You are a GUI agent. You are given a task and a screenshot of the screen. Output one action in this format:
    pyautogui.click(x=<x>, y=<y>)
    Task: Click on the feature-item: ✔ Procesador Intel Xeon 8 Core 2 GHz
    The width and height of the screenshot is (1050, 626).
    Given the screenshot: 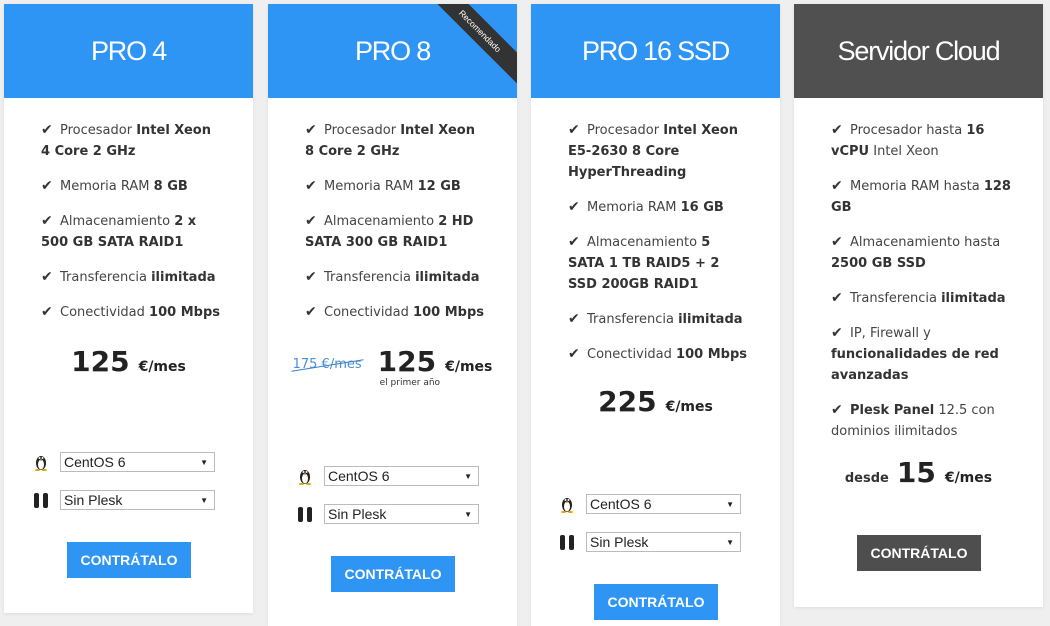 What is the action you would take?
    pyautogui.click(x=390, y=140)
    